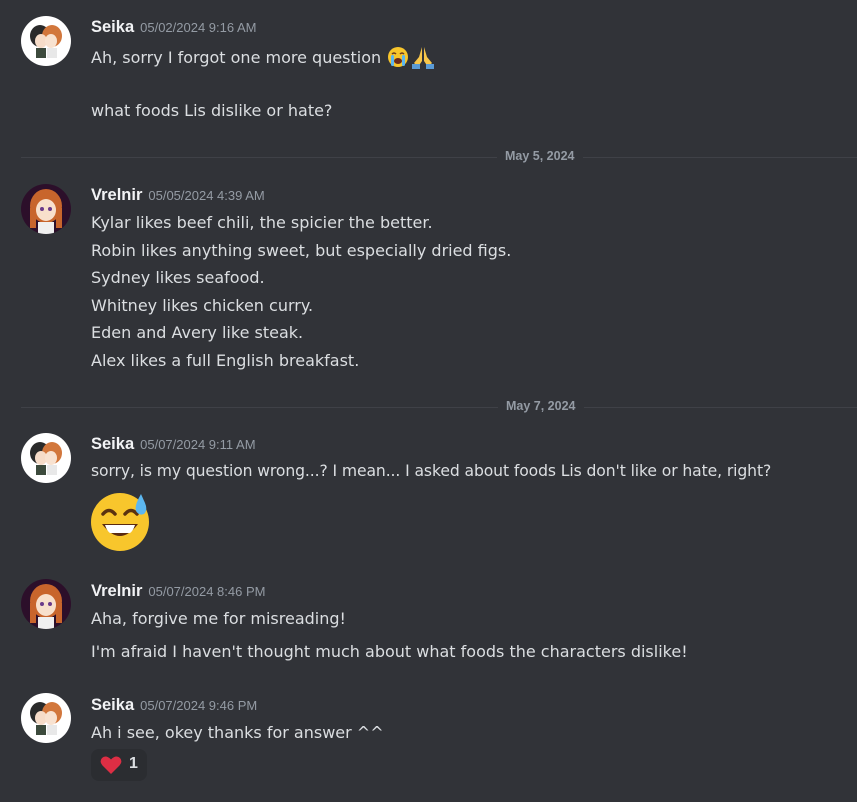  I want to click on message-text: Whitney likes chicken curry., so click(202, 305).